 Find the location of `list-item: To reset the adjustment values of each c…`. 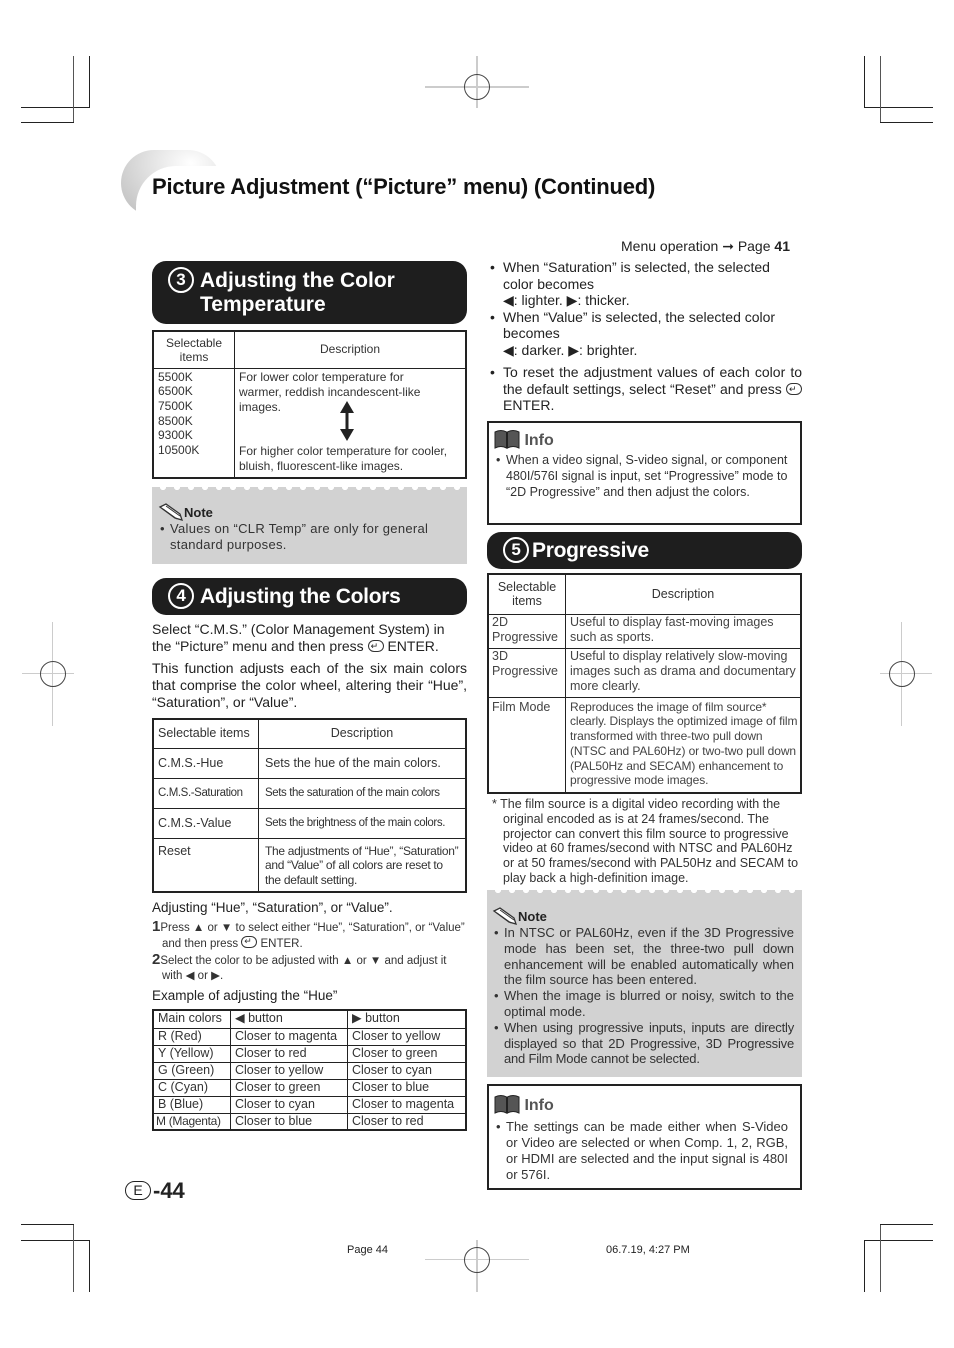

list-item: To reset the adjustment values of each c… is located at coordinates (645, 389).